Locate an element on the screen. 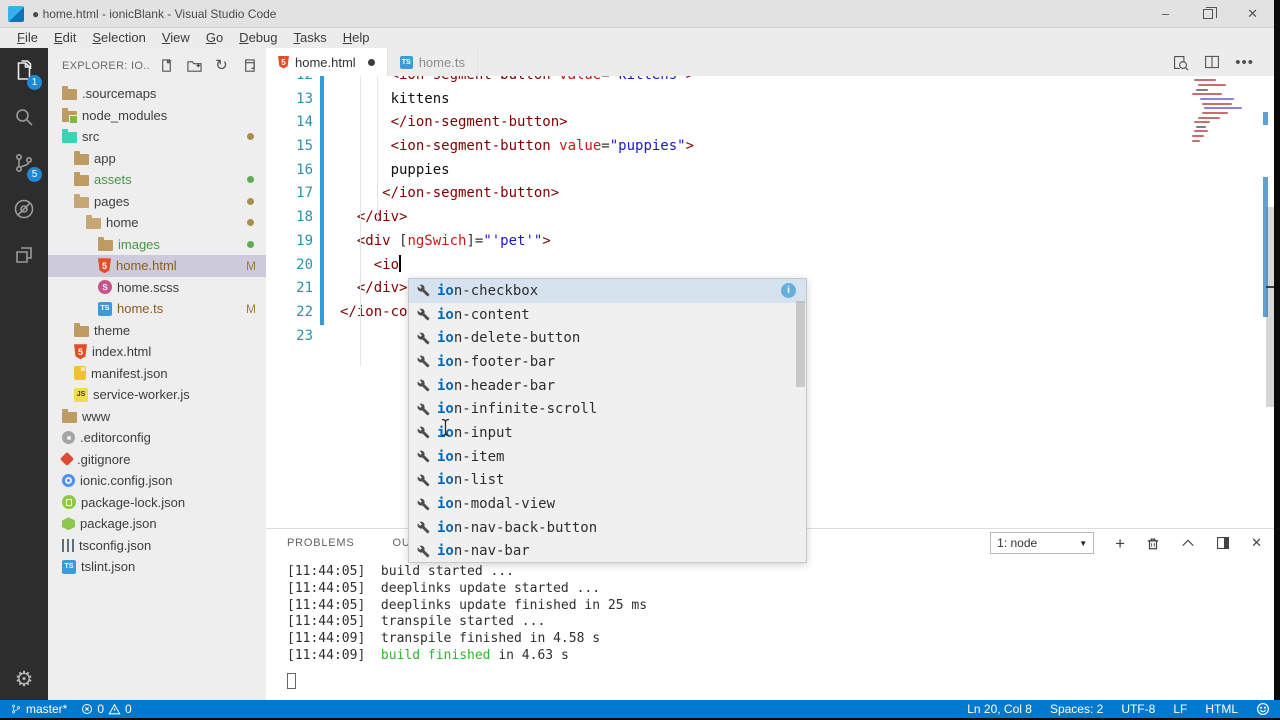  split-panel-icon is located at coordinates (1223, 543).